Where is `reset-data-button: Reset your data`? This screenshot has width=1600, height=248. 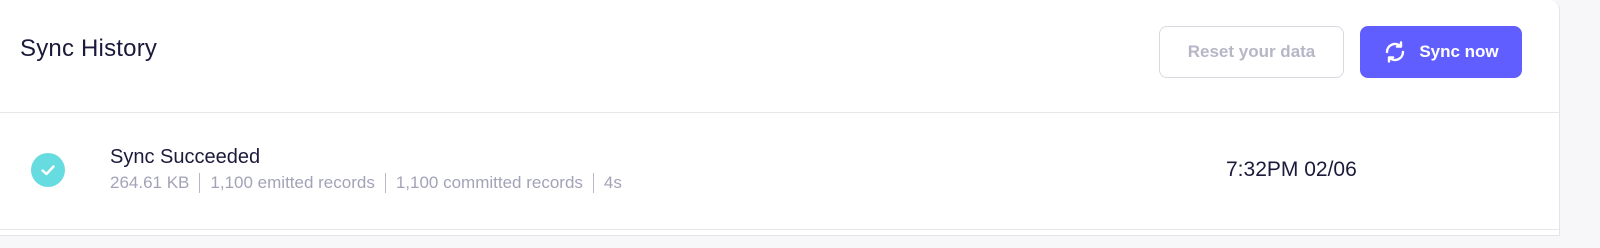 reset-data-button: Reset your data is located at coordinates (1251, 52).